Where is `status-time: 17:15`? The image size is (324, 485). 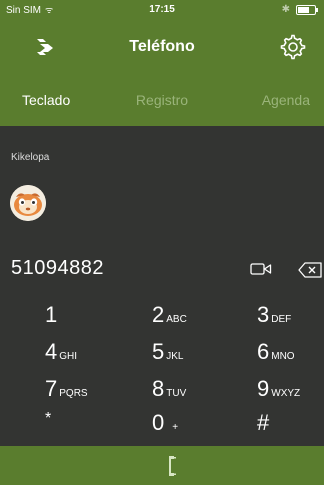
status-time: 17:15 is located at coordinates (162, 9).